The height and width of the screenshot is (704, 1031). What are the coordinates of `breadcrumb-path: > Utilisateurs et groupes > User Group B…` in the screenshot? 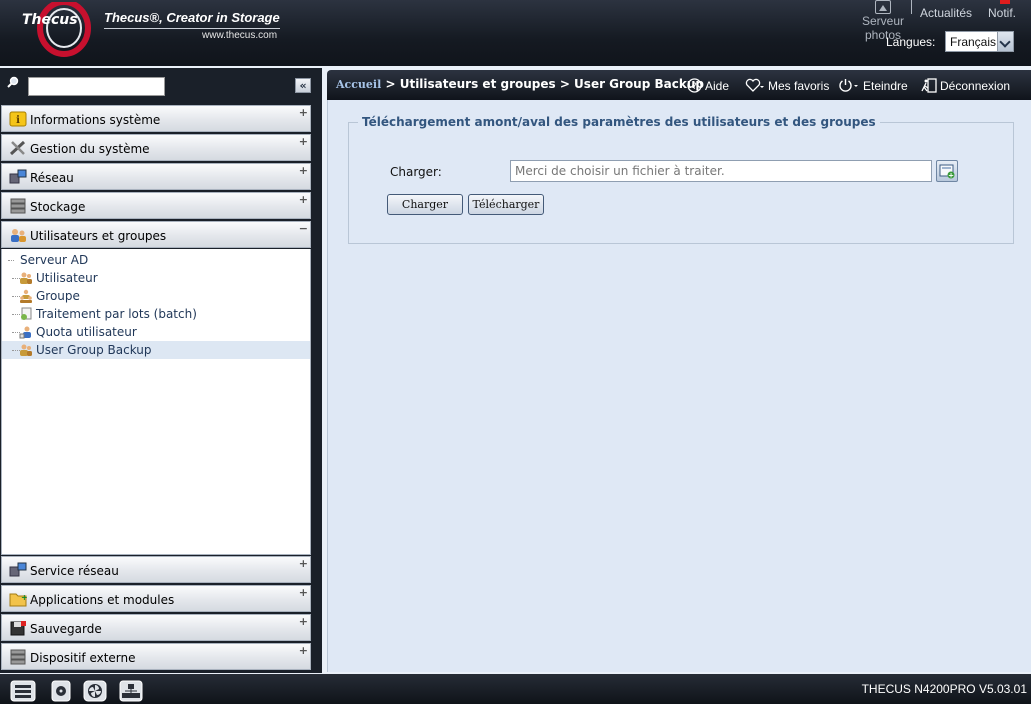 It's located at (542, 84).